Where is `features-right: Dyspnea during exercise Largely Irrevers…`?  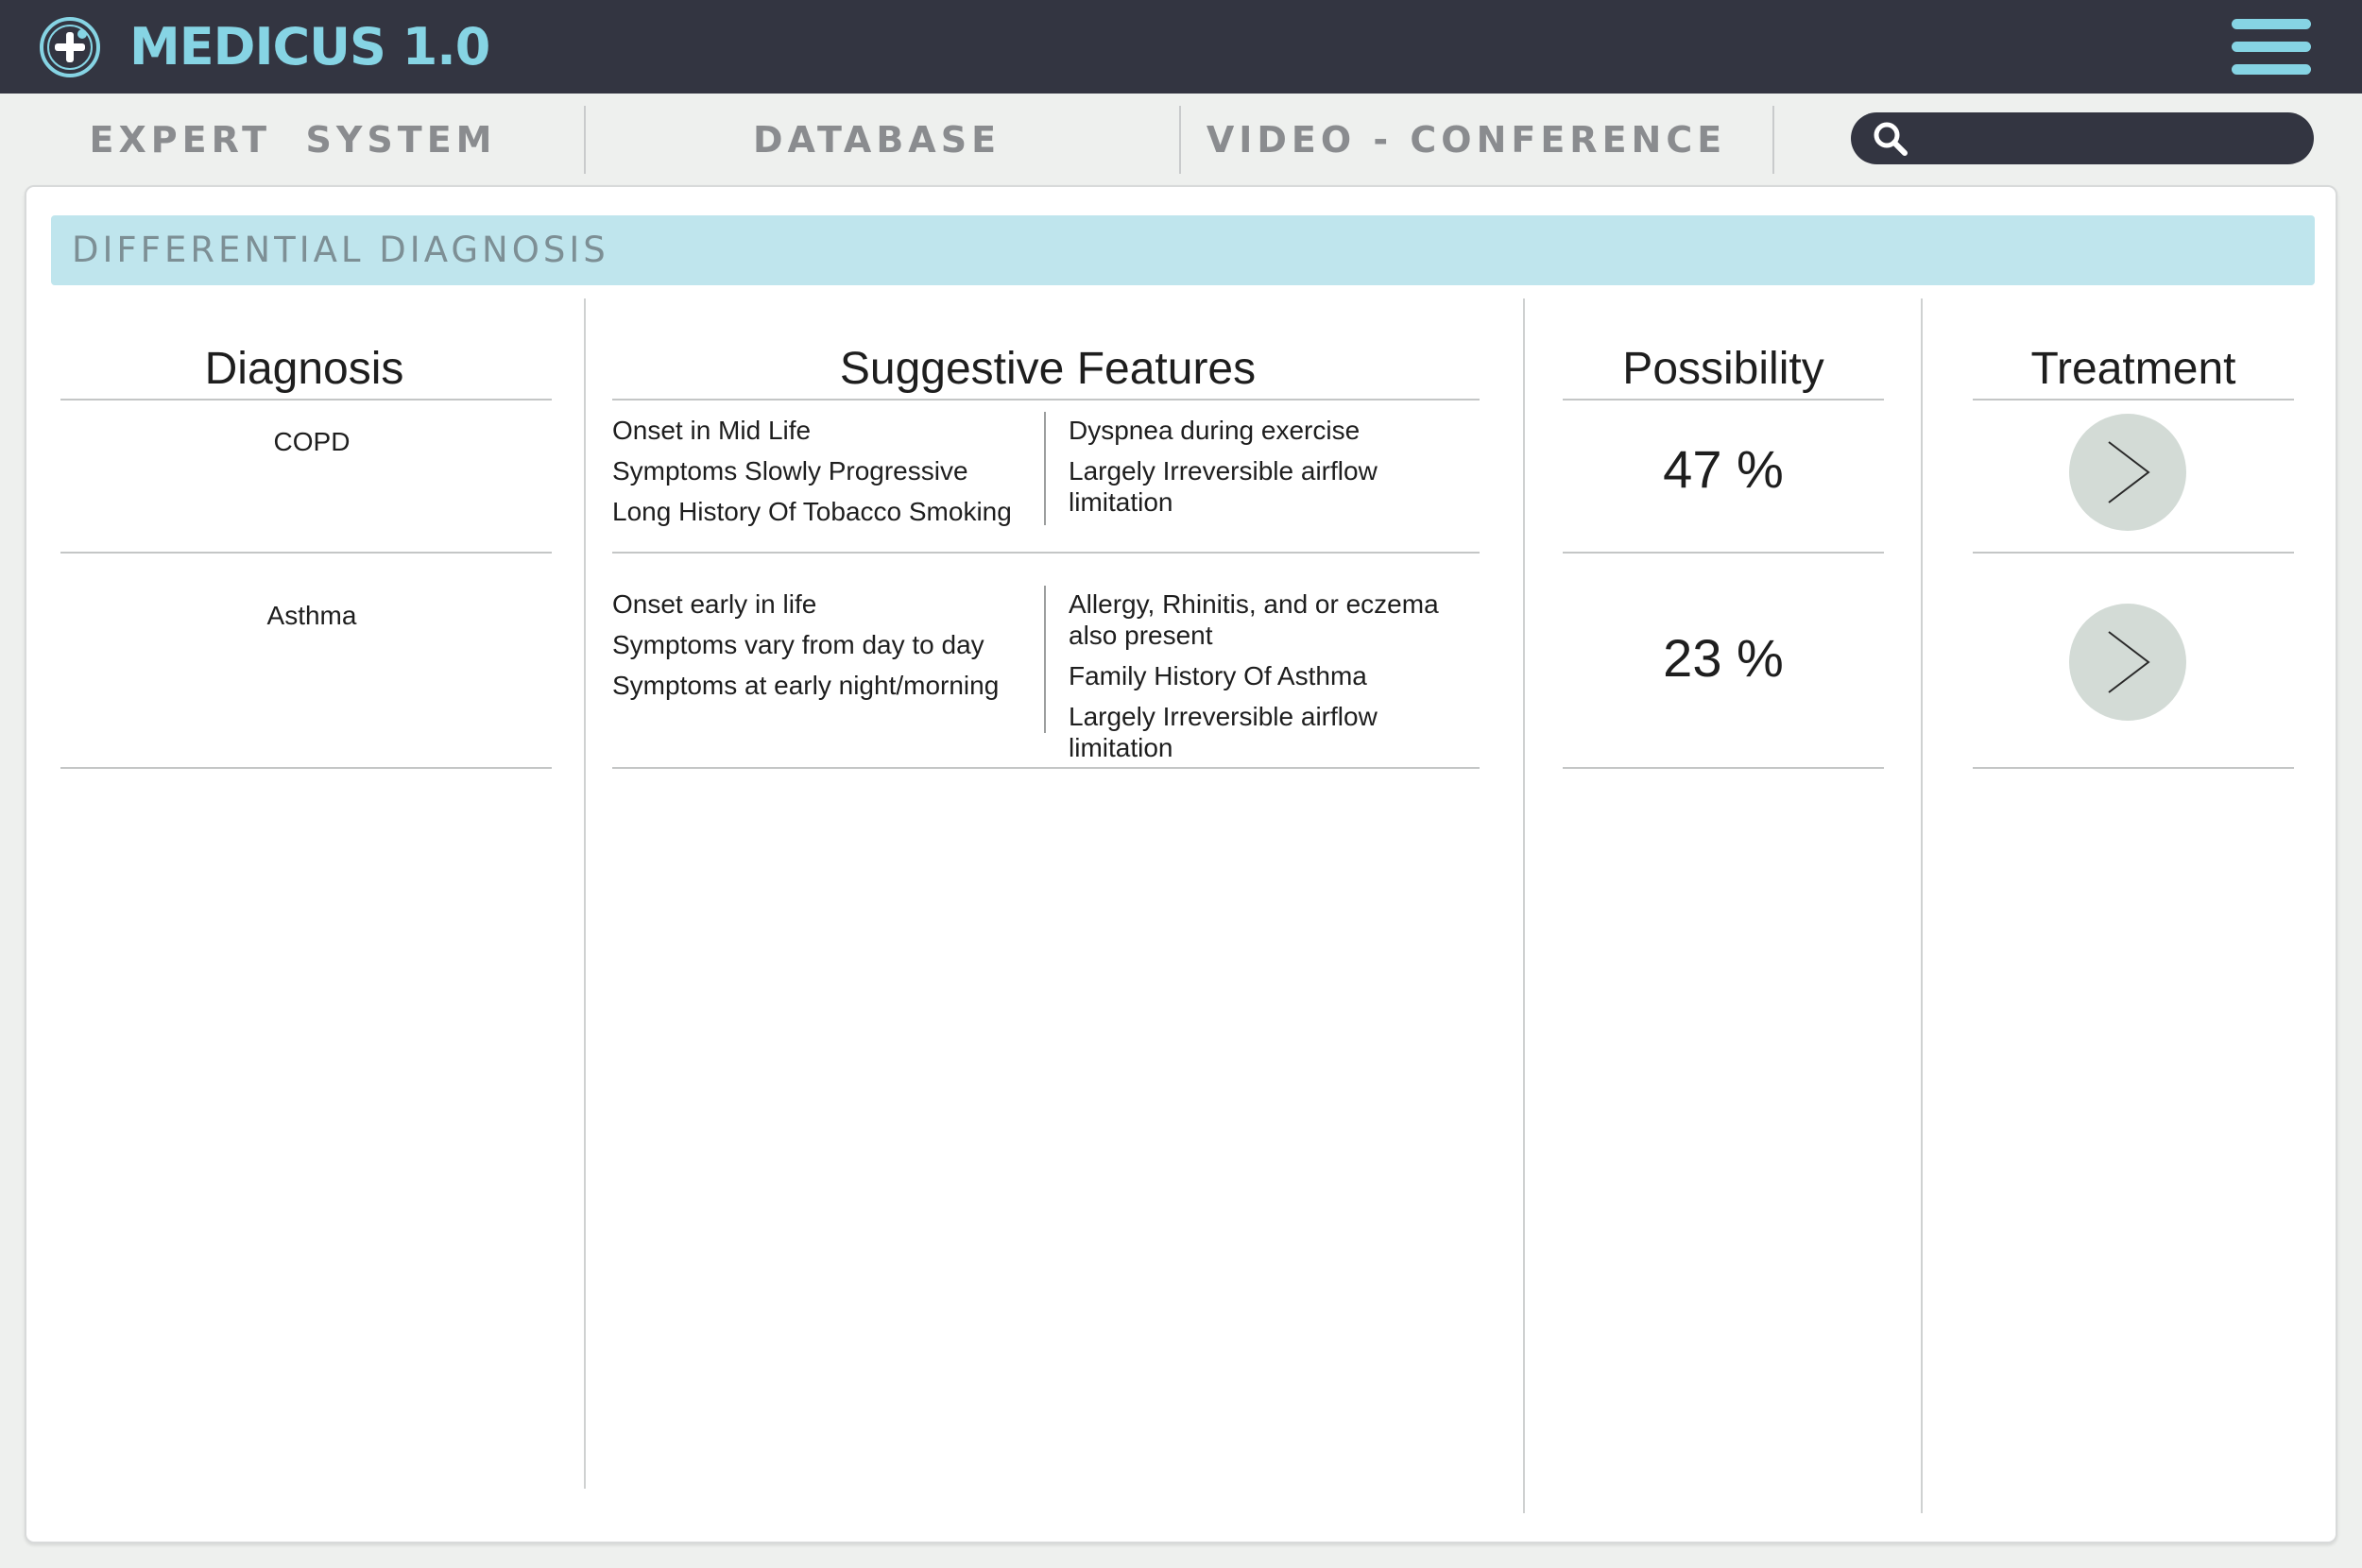 features-right: Dyspnea during exercise Largely Irrevers… is located at coordinates (1276, 471).